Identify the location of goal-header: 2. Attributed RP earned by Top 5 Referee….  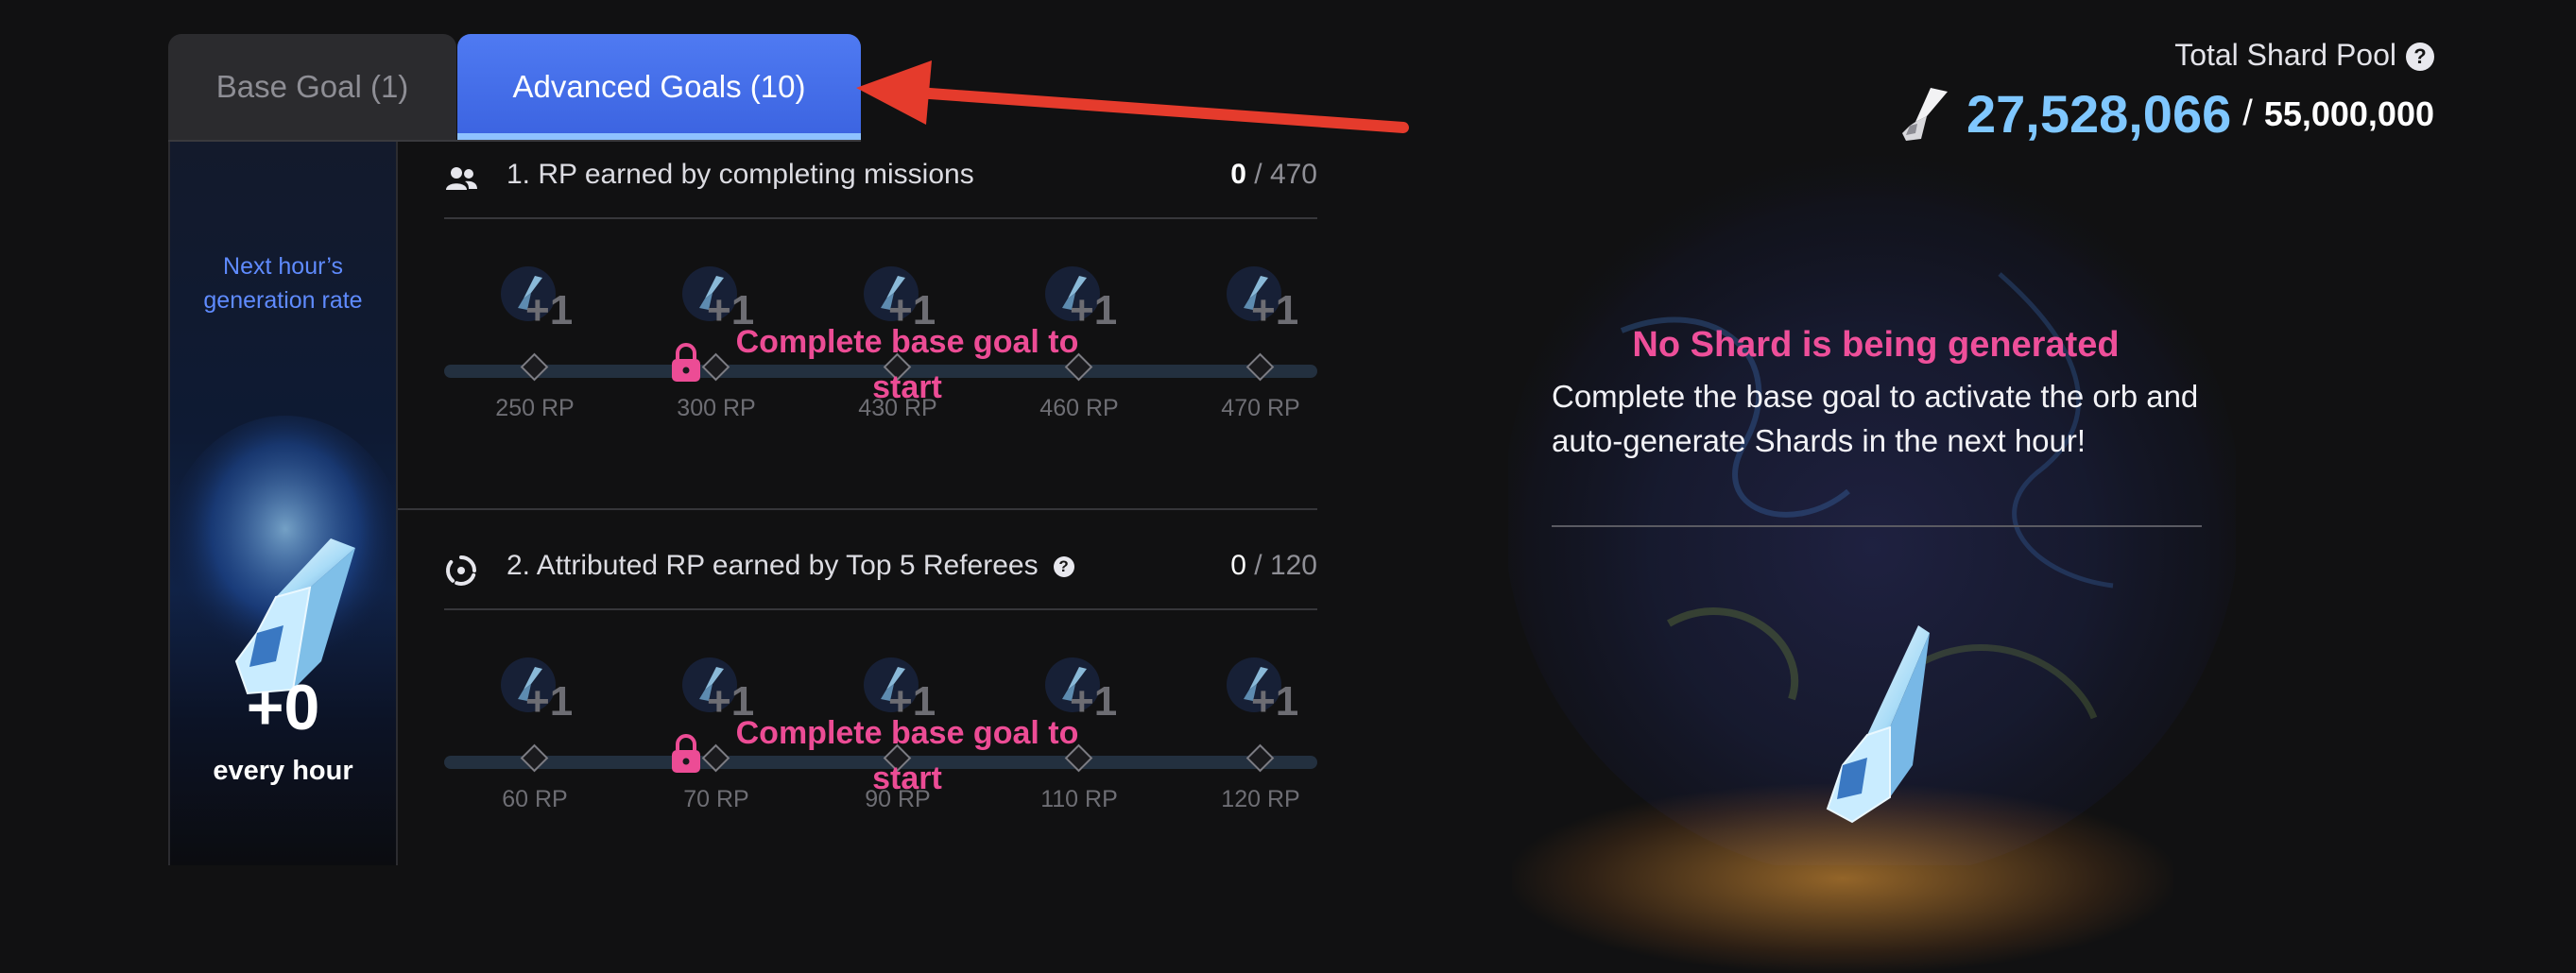
(880, 571).